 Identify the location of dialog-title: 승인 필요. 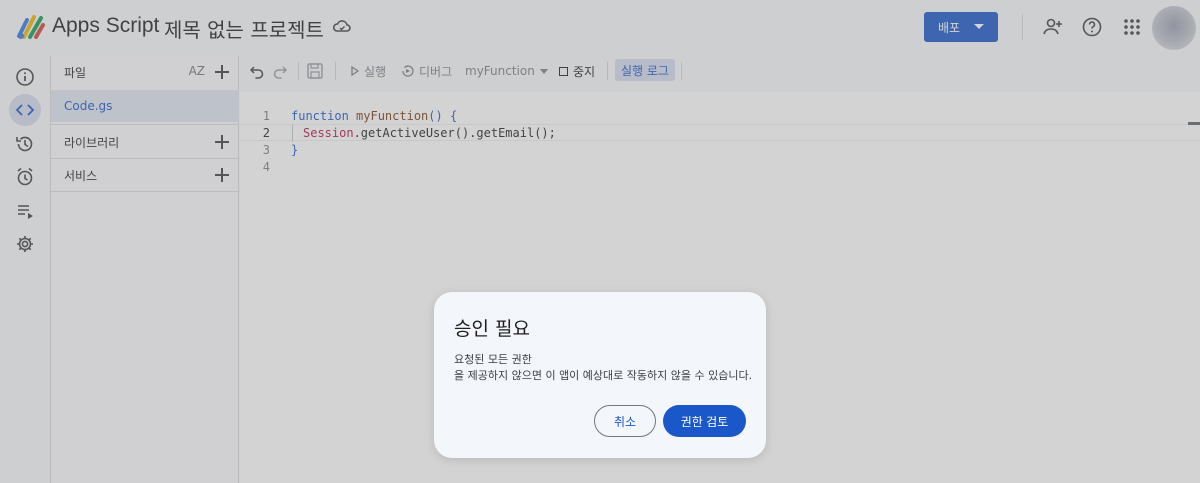
(492, 329).